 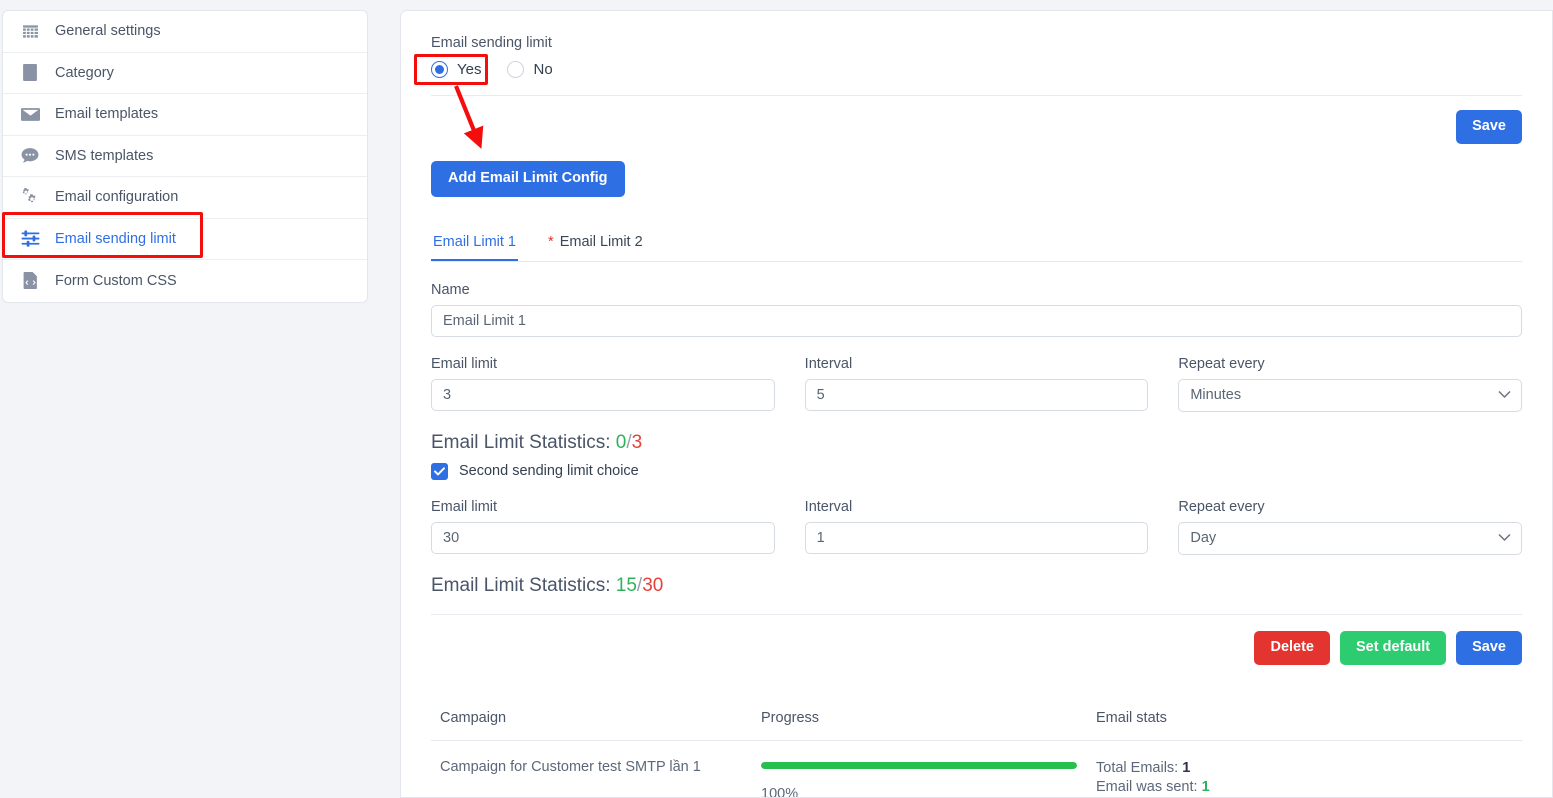 I want to click on repeat-every-select-wrap: Day, so click(x=1350, y=538).